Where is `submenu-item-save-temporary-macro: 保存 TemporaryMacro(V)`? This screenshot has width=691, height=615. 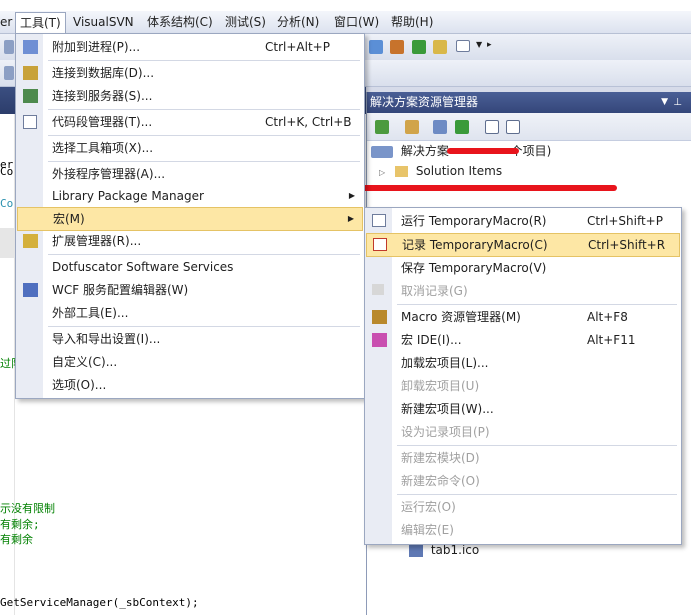
submenu-item-save-temporary-macro: 保存 TemporaryMacro(V) is located at coordinates (523, 268).